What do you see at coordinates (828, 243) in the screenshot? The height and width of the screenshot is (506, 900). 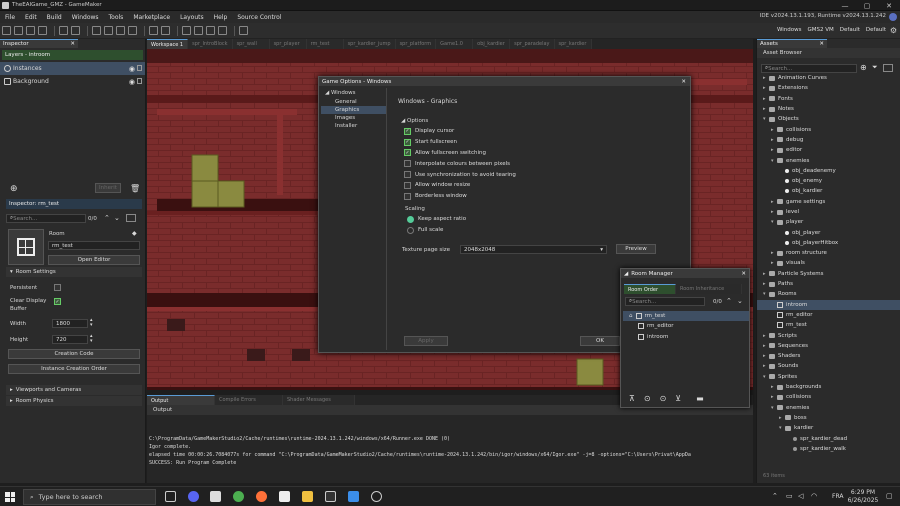 I see `asset-tree-item: obj_playerHitbox` at bounding box center [828, 243].